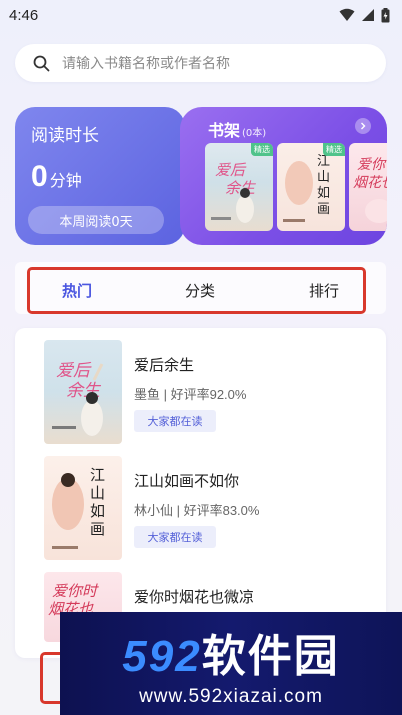 Image resolution: width=402 pixels, height=715 pixels. I want to click on watermark-logo: 592软件园 www.592xiazai.com, so click(231, 663).